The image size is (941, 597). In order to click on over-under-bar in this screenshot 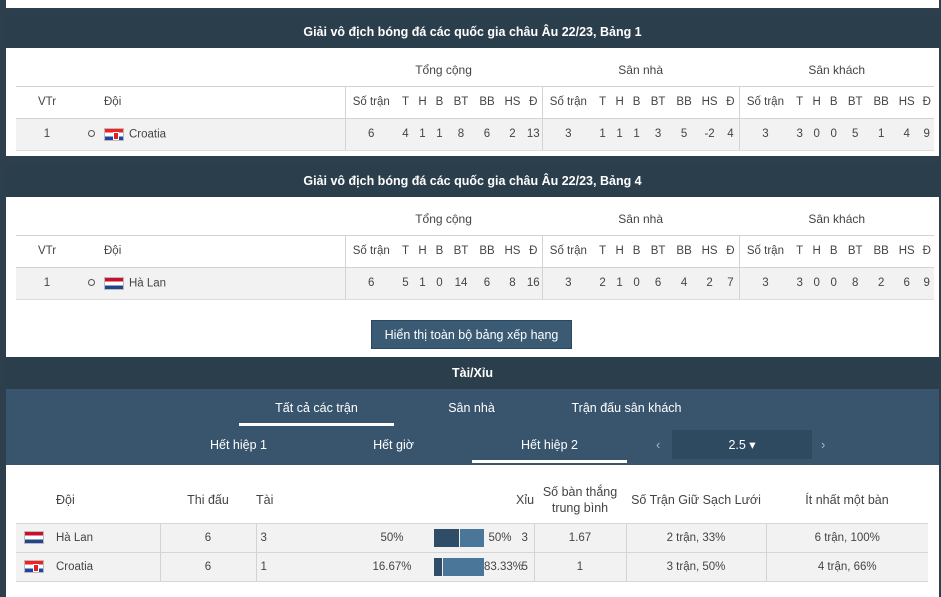, I will do `click(459, 566)`.